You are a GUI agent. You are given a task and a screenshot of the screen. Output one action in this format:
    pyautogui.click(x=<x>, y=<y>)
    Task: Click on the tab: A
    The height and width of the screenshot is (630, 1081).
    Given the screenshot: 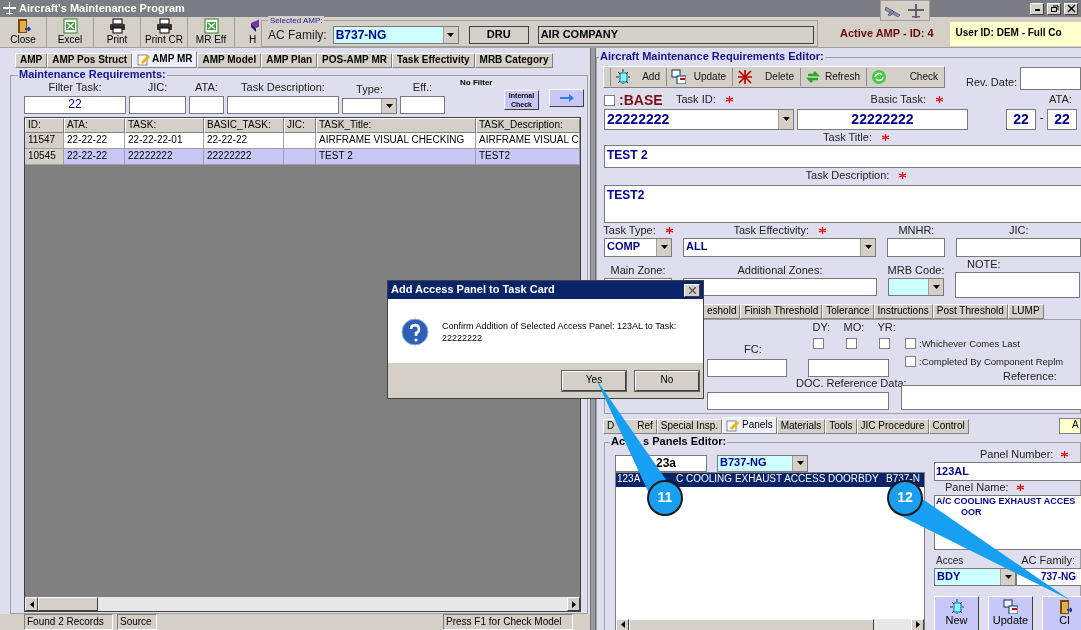 What is the action you would take?
    pyautogui.click(x=1070, y=425)
    